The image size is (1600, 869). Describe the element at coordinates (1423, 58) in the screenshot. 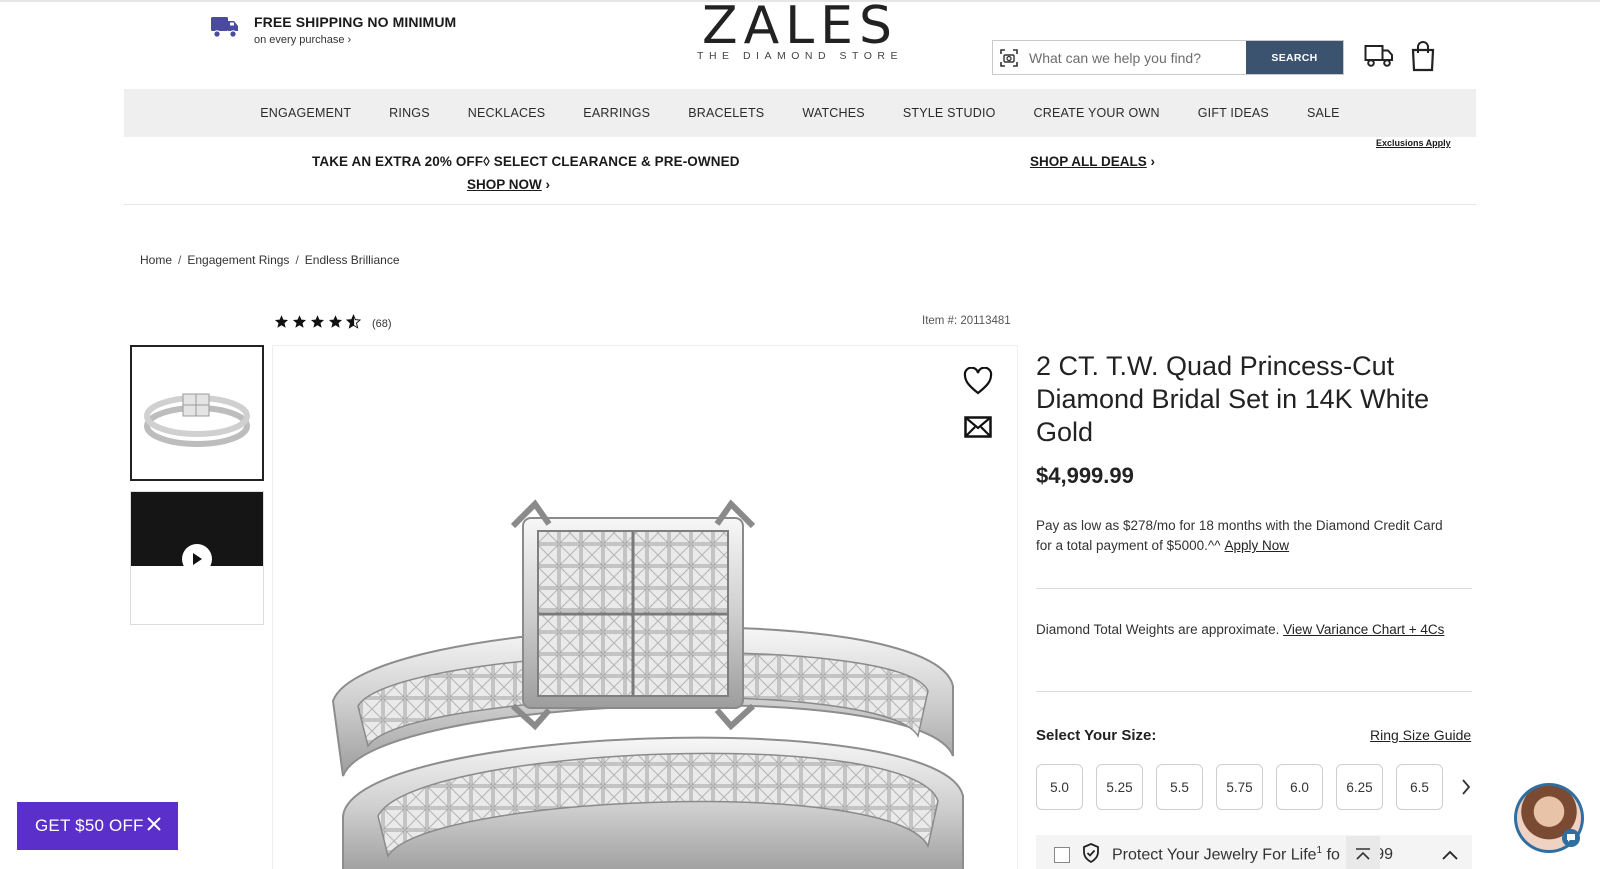

I see `shopping-bag-icon` at that location.